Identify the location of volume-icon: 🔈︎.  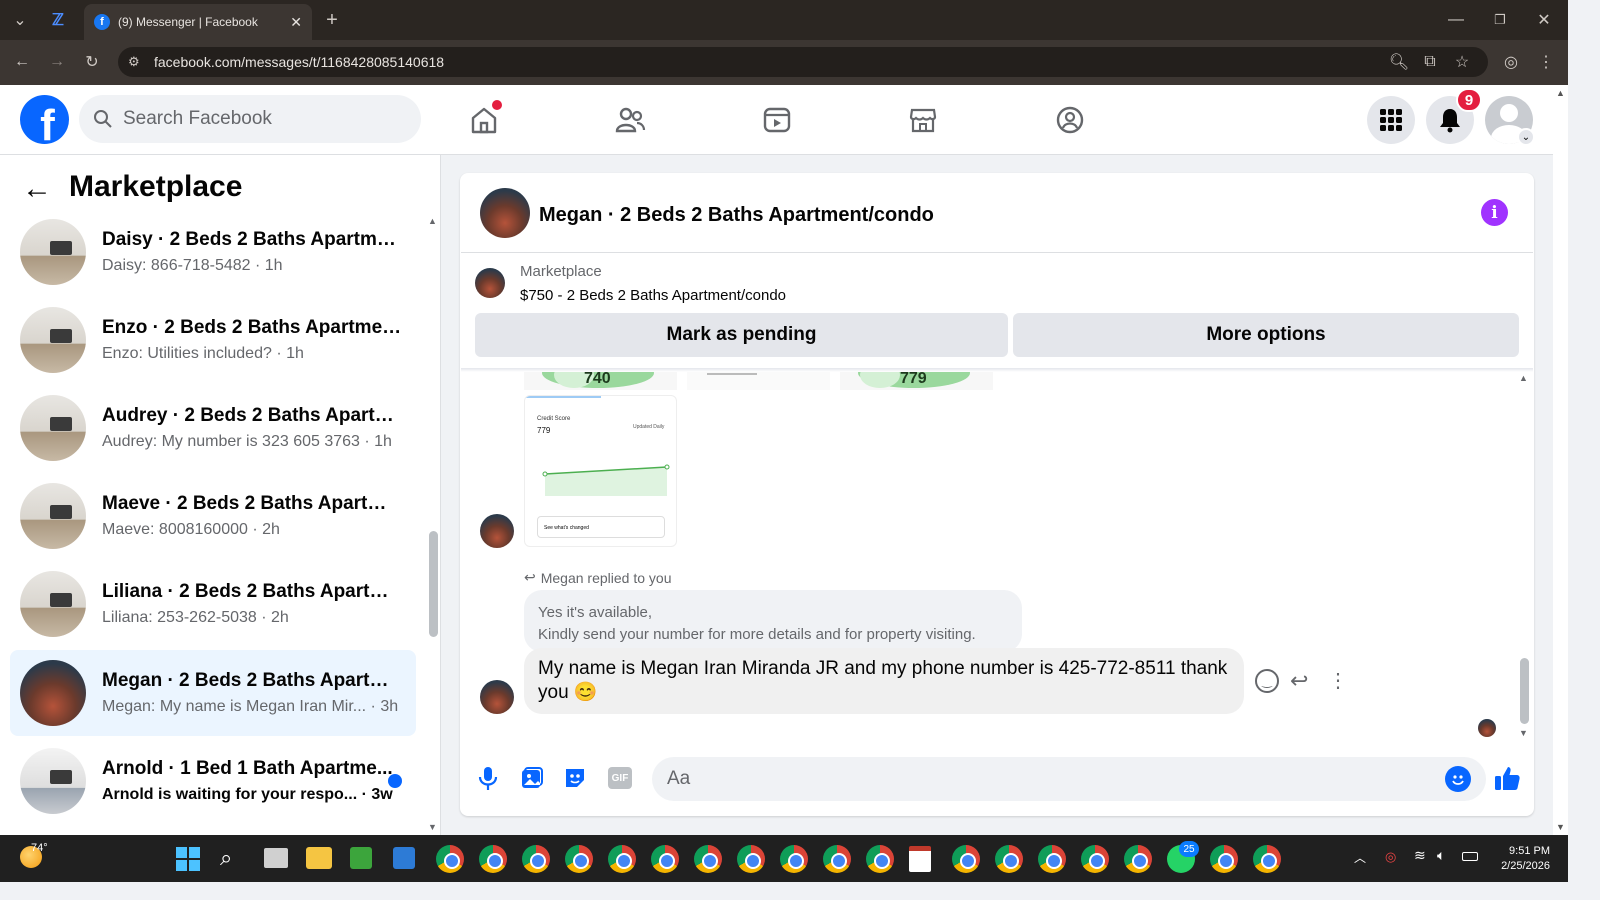
(1441, 855).